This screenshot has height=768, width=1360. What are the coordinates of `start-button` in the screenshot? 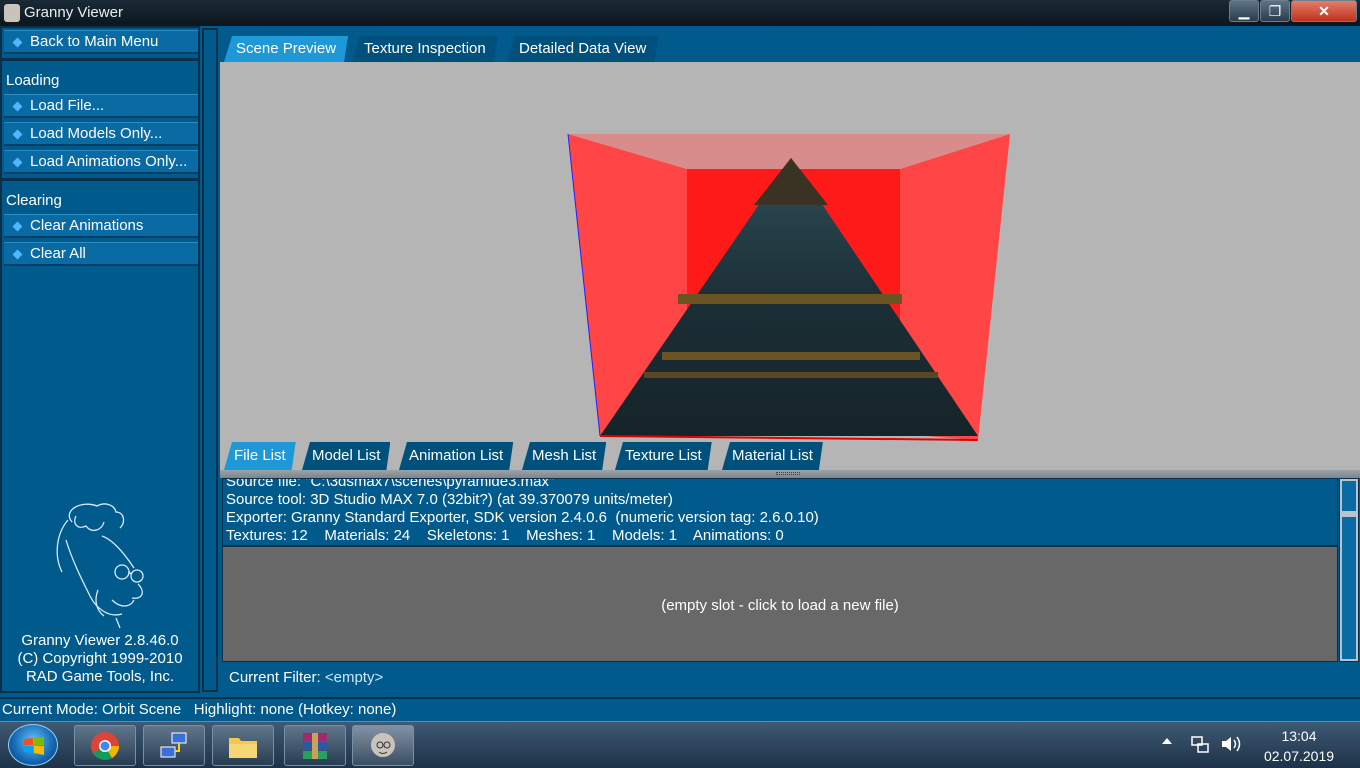 It's located at (33, 745).